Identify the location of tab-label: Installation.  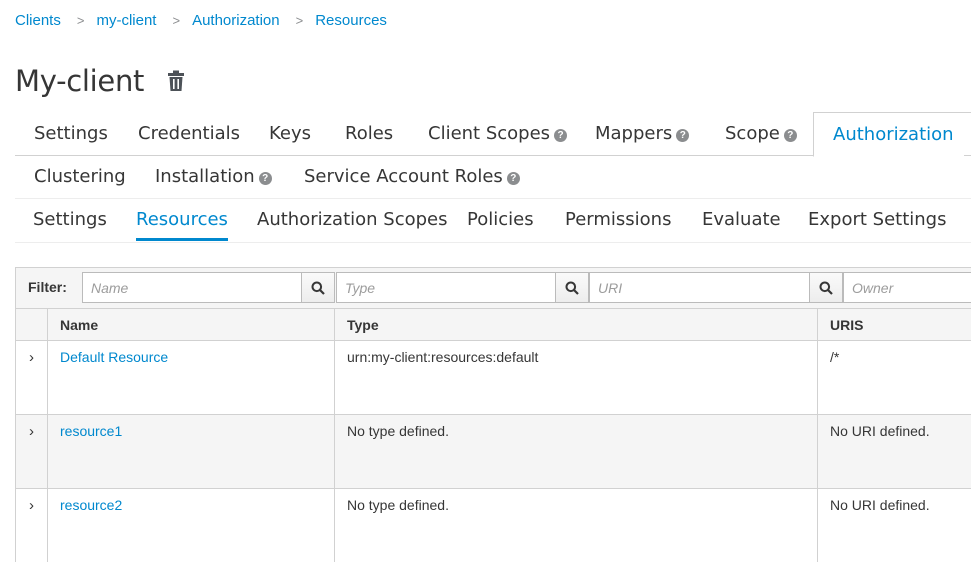
(205, 176).